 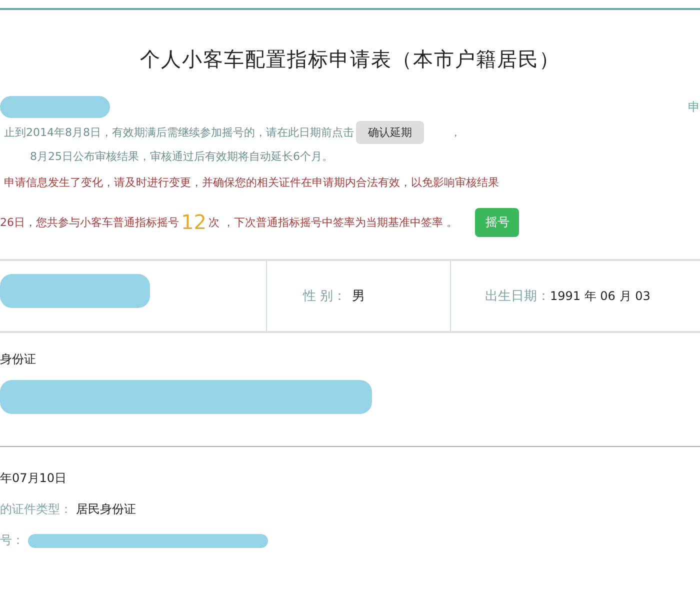 What do you see at coordinates (359, 296) in the screenshot?
I see `gender-value: 男` at bounding box center [359, 296].